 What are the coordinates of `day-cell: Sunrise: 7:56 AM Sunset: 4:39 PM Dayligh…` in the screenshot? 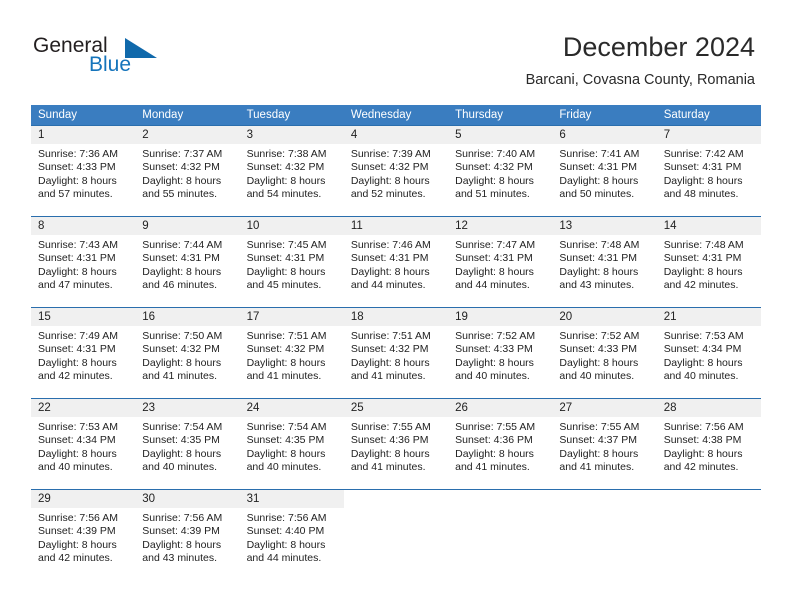 It's located at (187, 544).